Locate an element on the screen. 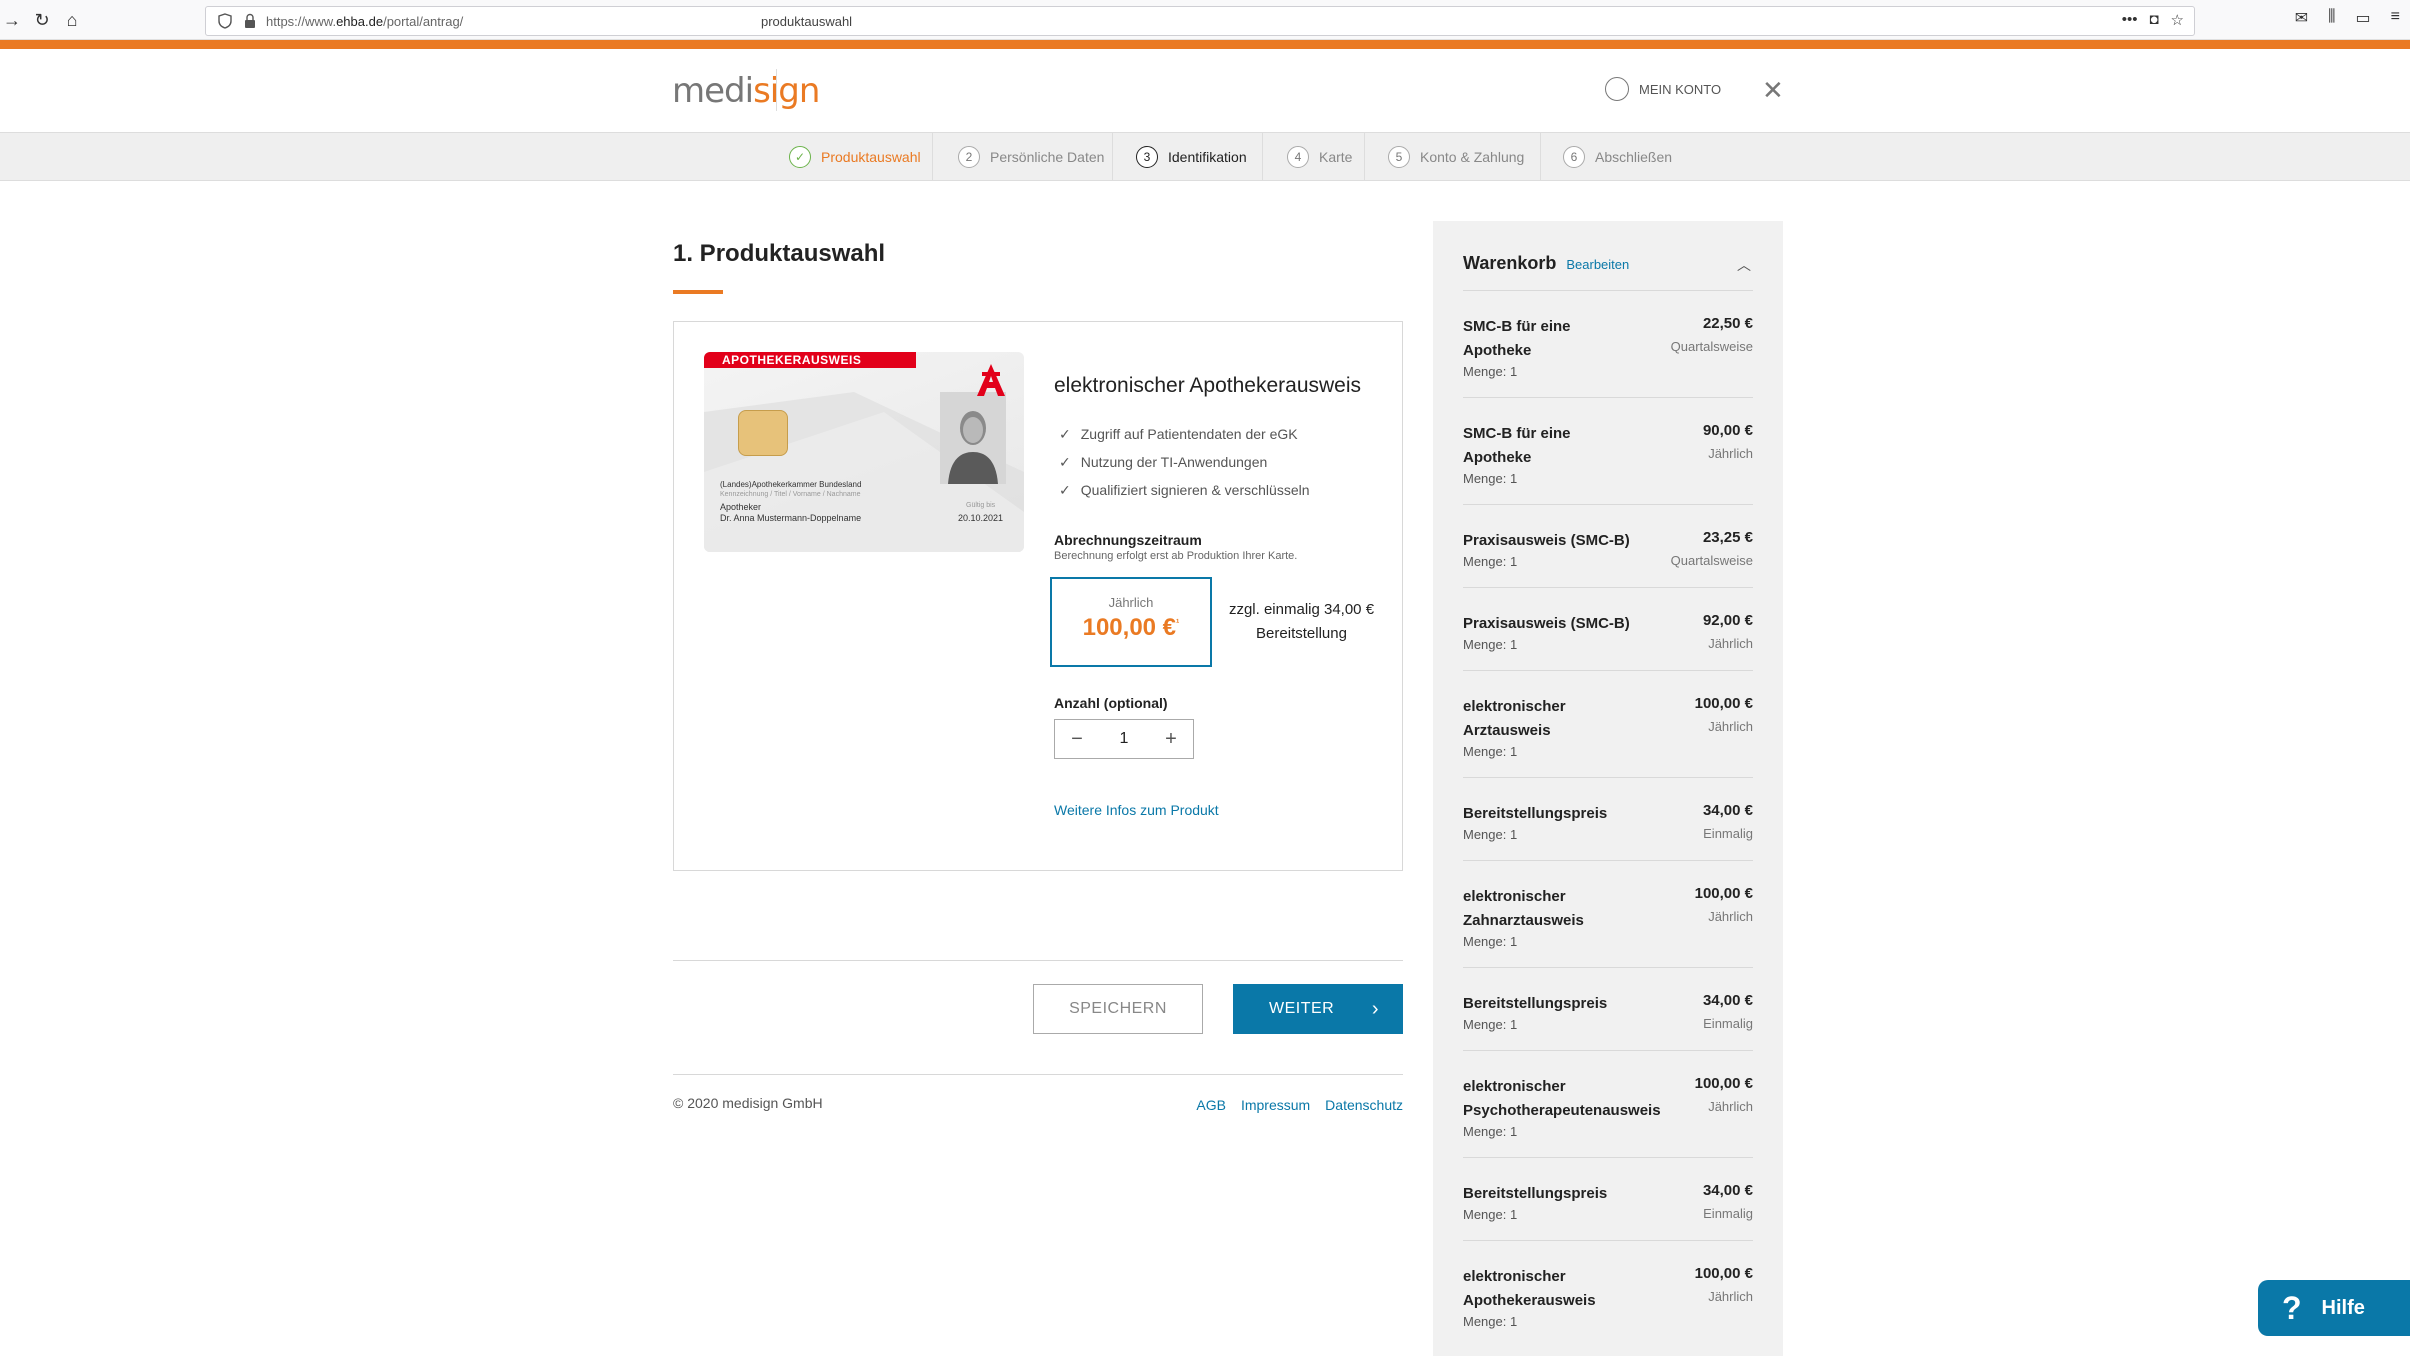  back-icon: → is located at coordinates (12, 20).